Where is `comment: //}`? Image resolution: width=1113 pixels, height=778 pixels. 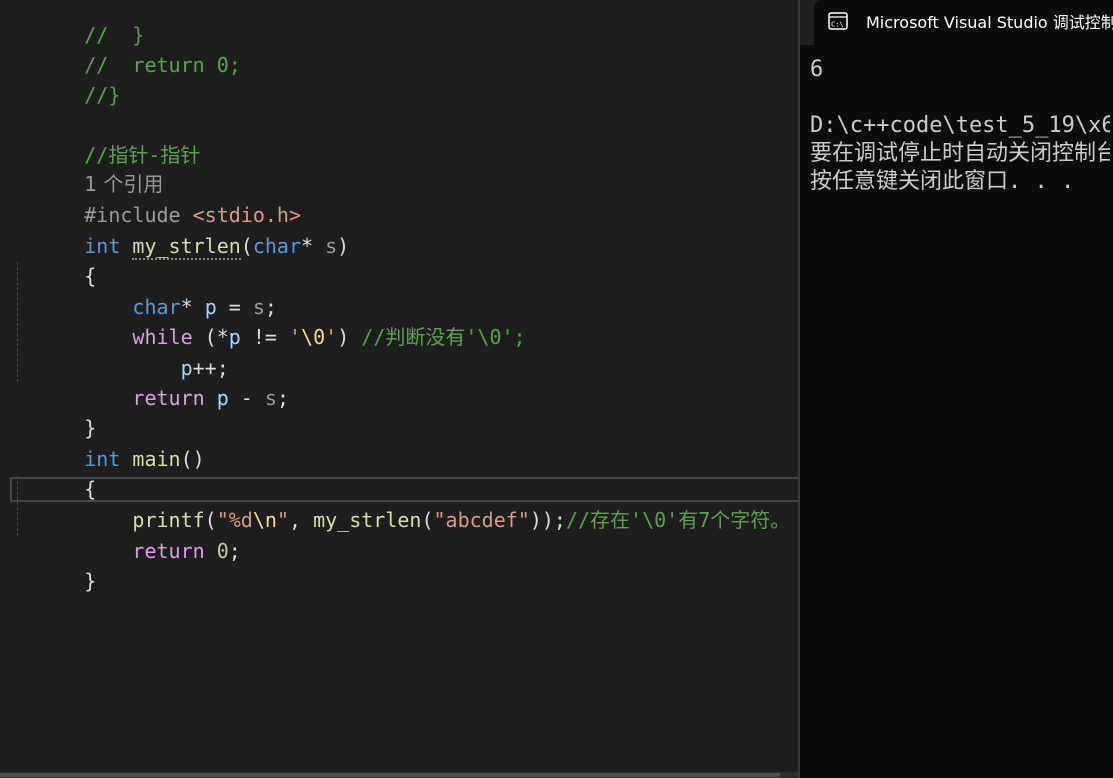
comment: //} is located at coordinates (102, 95).